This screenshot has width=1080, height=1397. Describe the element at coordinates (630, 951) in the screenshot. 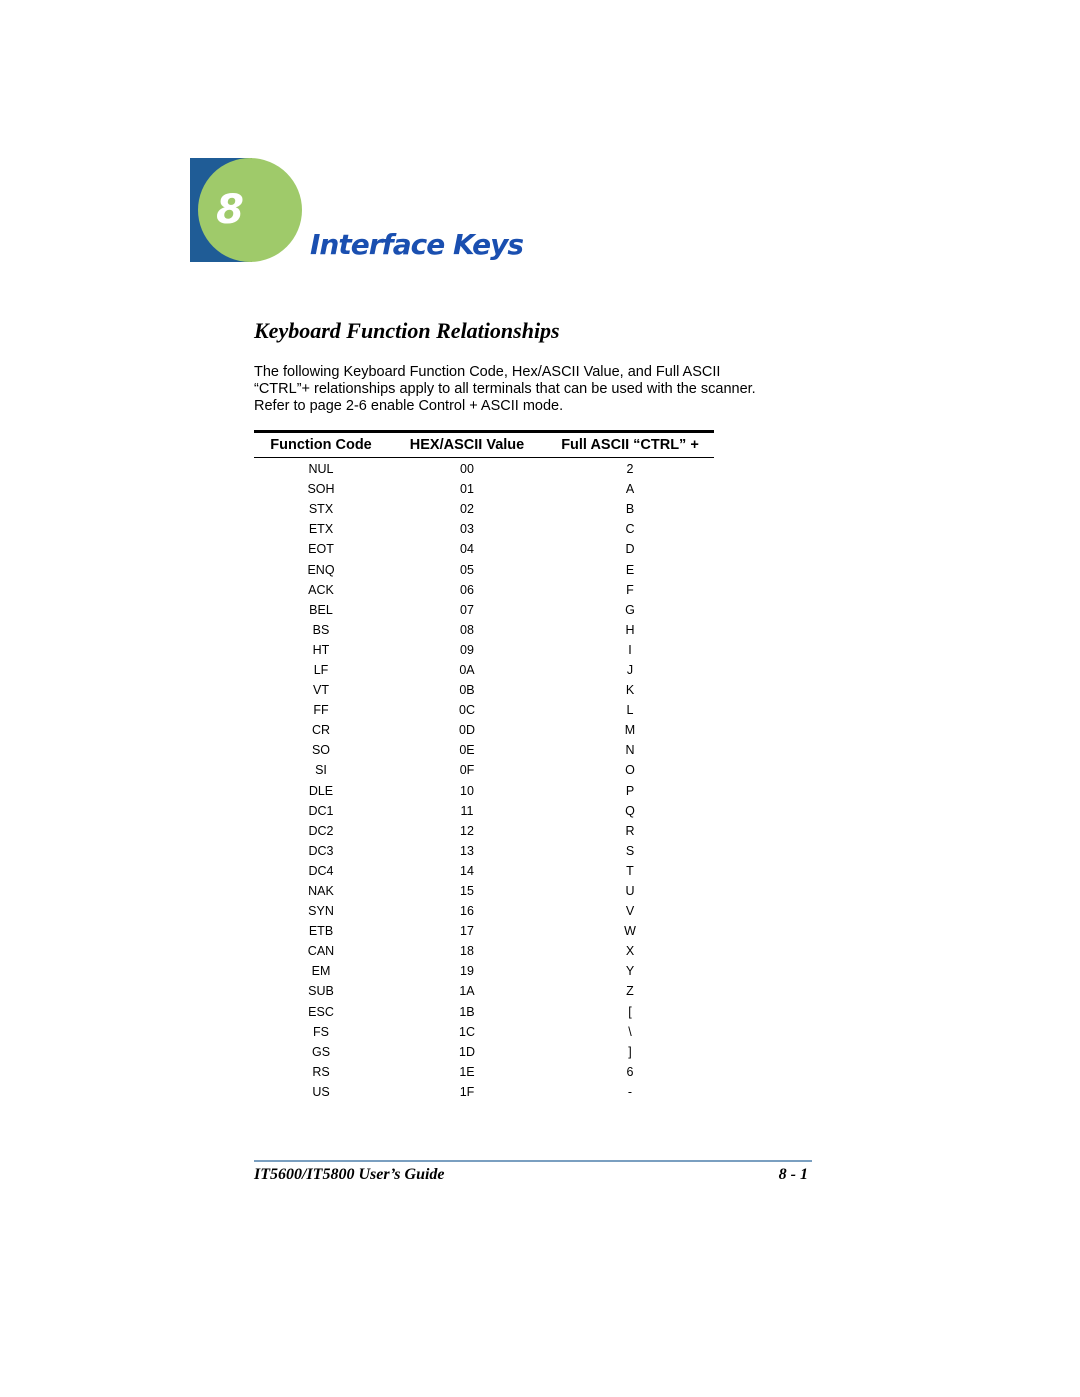

I see `cell-ctrl-key: X` at that location.